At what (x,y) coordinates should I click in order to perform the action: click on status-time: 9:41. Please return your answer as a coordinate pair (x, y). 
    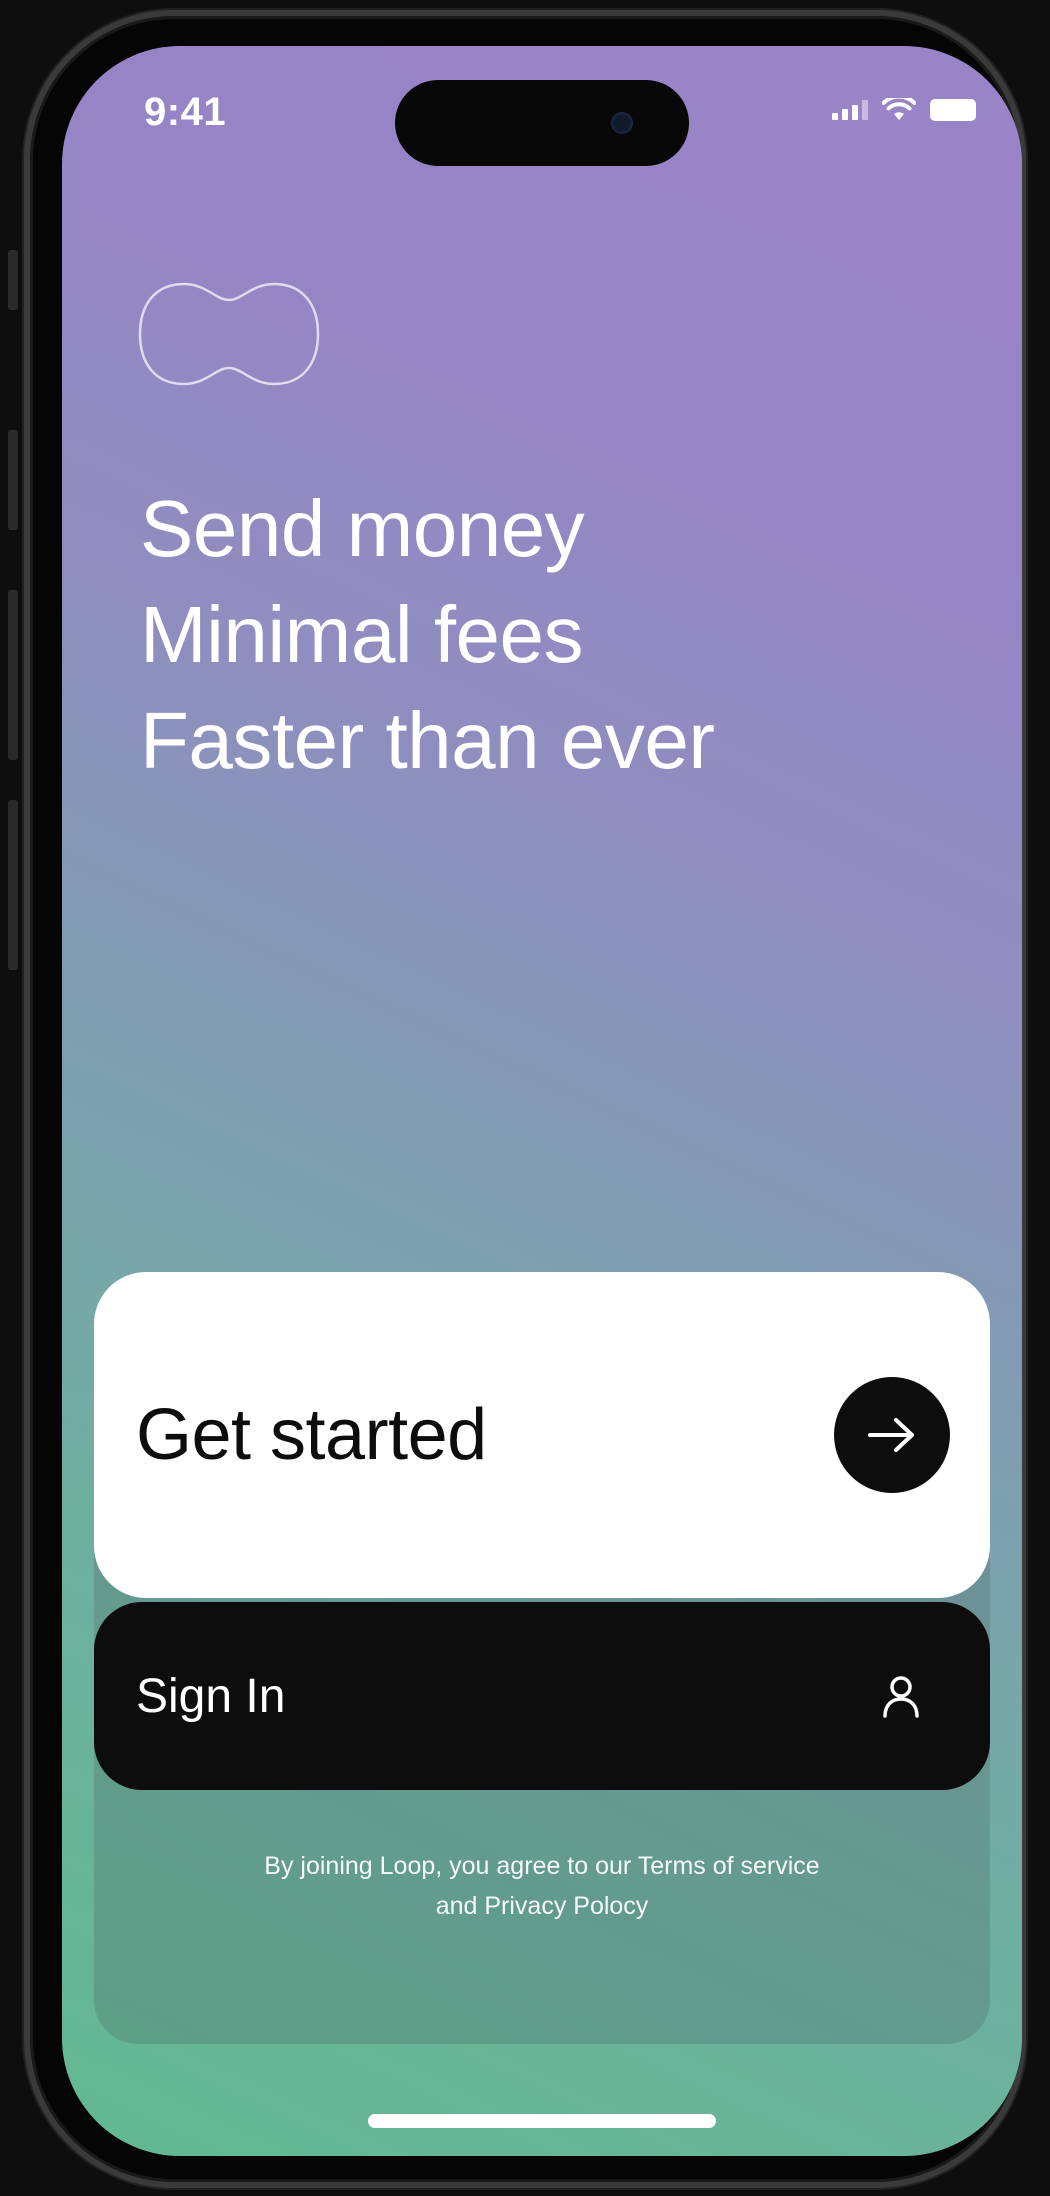
    Looking at the image, I should click on (185, 112).